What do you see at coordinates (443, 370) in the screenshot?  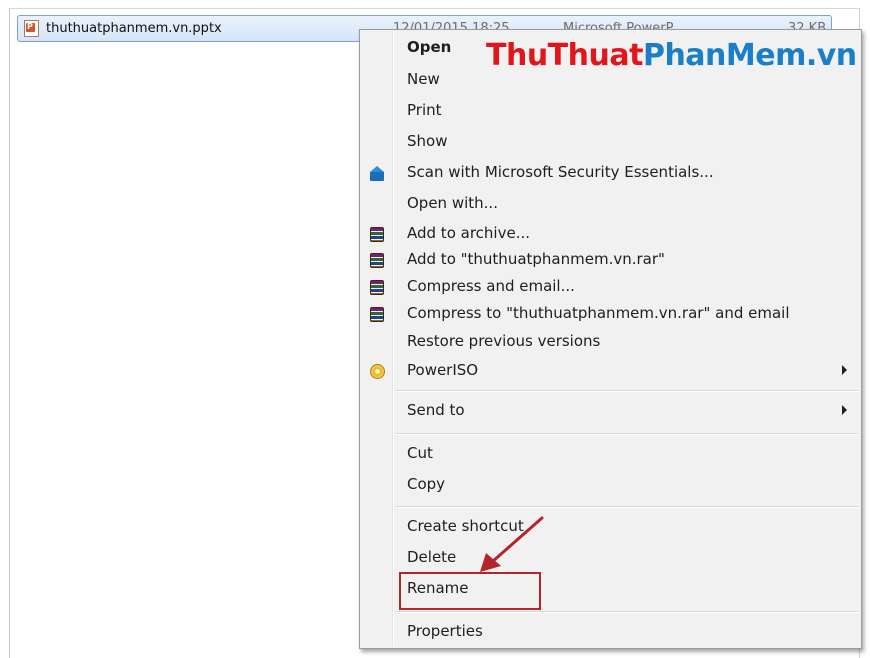 I see `menu-item-label: PowerISO` at bounding box center [443, 370].